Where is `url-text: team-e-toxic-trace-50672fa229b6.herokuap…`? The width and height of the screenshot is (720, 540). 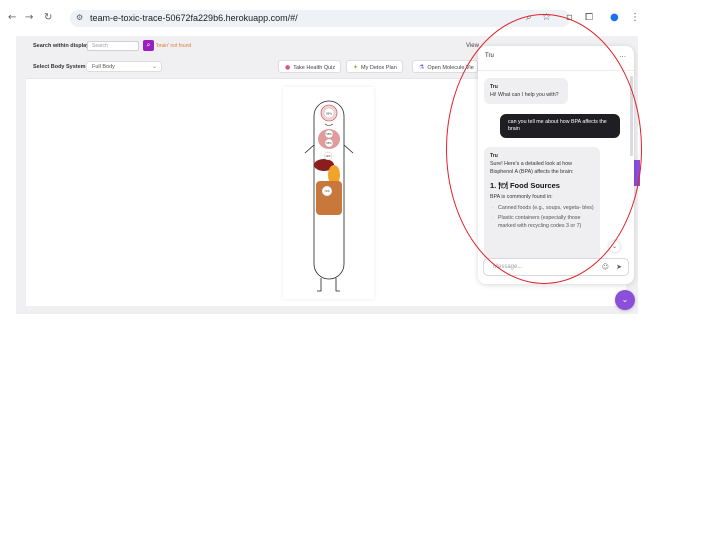 url-text: team-e-toxic-trace-50672fa229b6.herokuap… is located at coordinates (194, 18).